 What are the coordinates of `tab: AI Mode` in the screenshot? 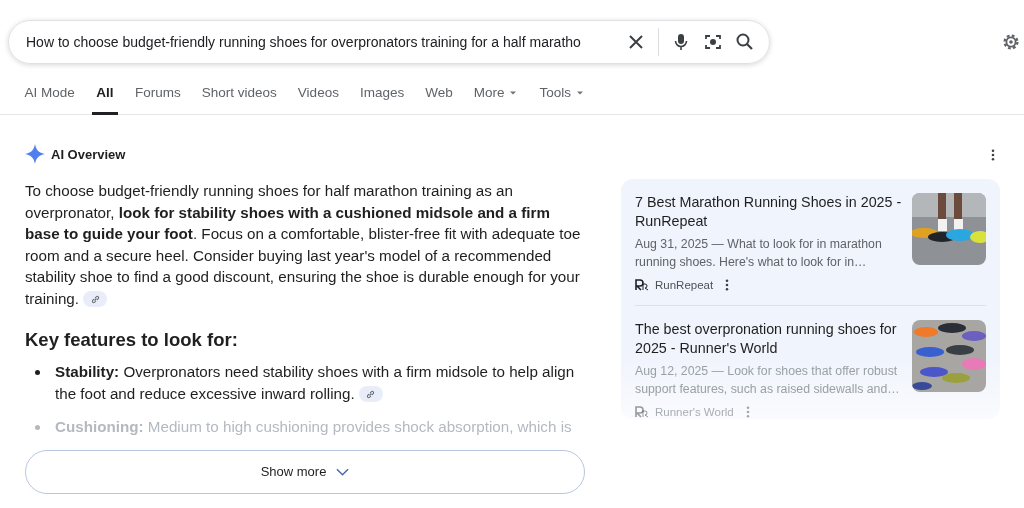 It's located at (50, 94).